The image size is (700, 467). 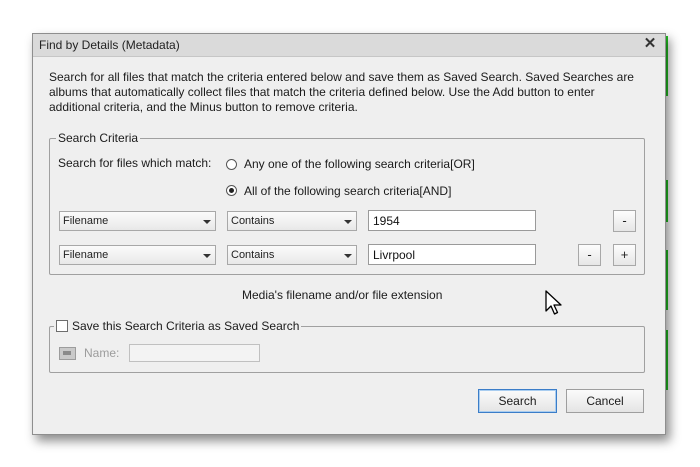 What do you see at coordinates (349, 45) in the screenshot?
I see `title-bar: Find by Details (Metadata) ✕` at bounding box center [349, 45].